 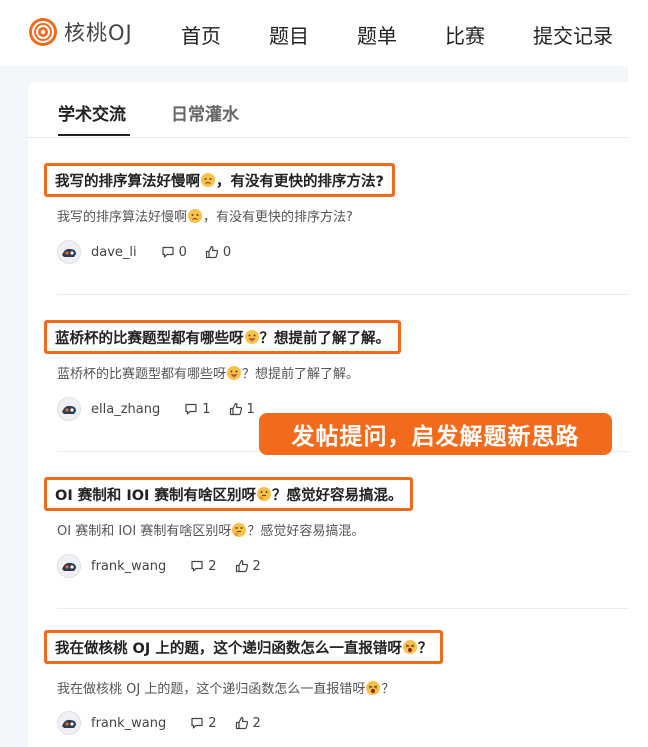 I want to click on post-summary: 我在做核桃 OJ 上的题，这个递归函数怎么一直报错呀 ？, so click(x=225, y=687).